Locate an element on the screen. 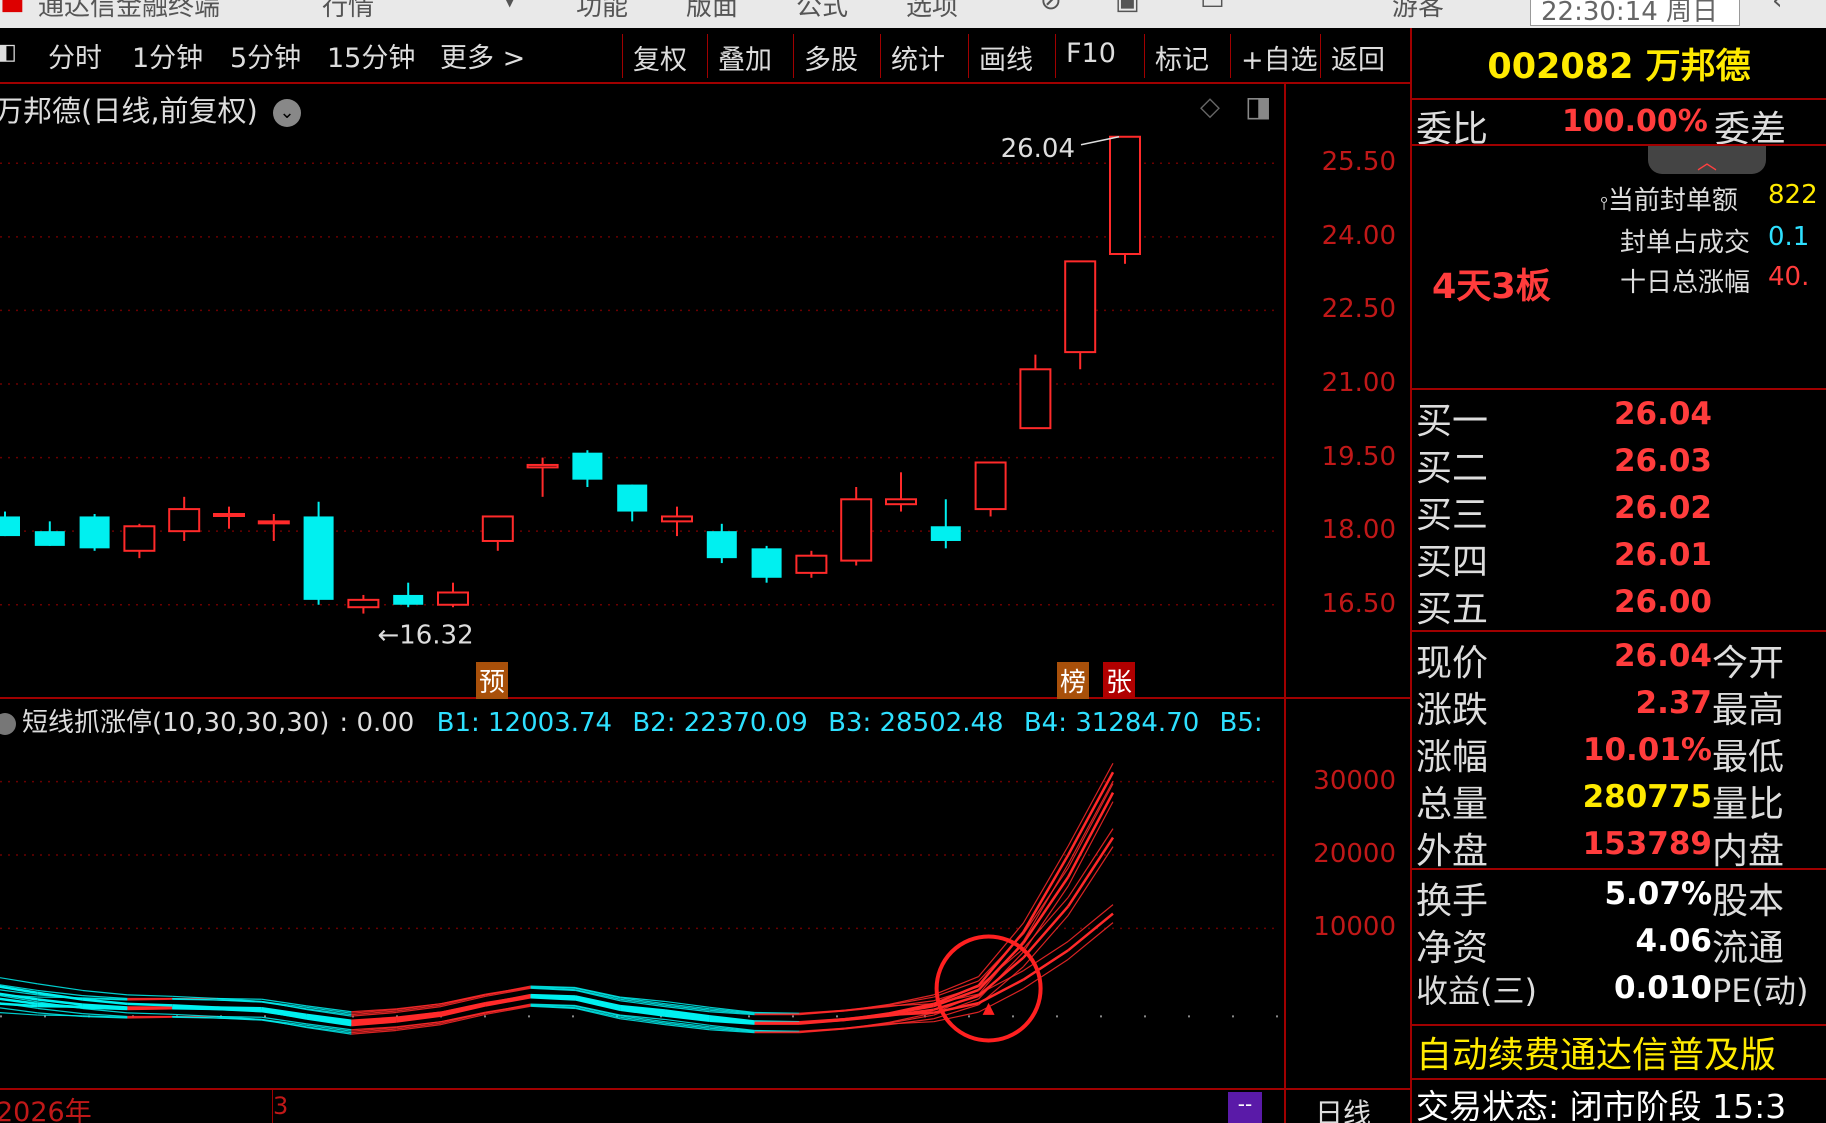 Image resolution: width=1826 pixels, height=1123 pixels. mark-zhang: 张 is located at coordinates (1119, 680).